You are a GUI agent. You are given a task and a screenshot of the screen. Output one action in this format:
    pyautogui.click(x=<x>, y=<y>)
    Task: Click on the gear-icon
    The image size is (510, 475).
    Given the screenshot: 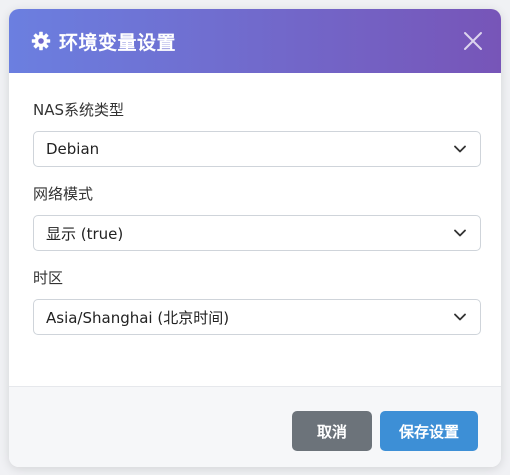 What is the action you would take?
    pyautogui.click(x=41, y=41)
    